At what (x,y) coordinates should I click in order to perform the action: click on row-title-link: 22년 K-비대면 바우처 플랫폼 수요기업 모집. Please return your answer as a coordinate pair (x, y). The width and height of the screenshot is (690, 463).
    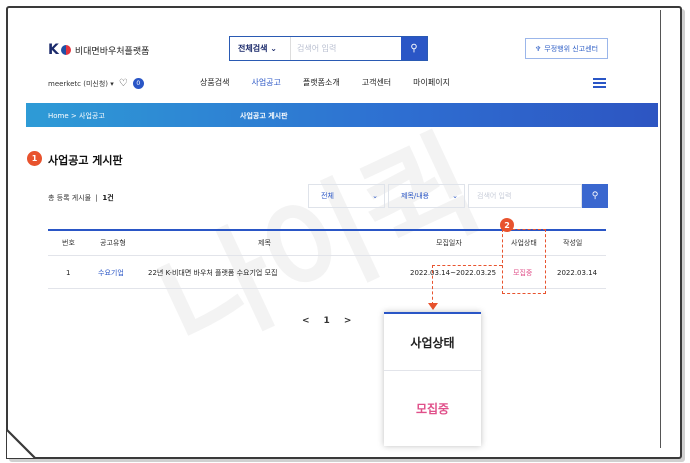
    Looking at the image, I should click on (212, 273).